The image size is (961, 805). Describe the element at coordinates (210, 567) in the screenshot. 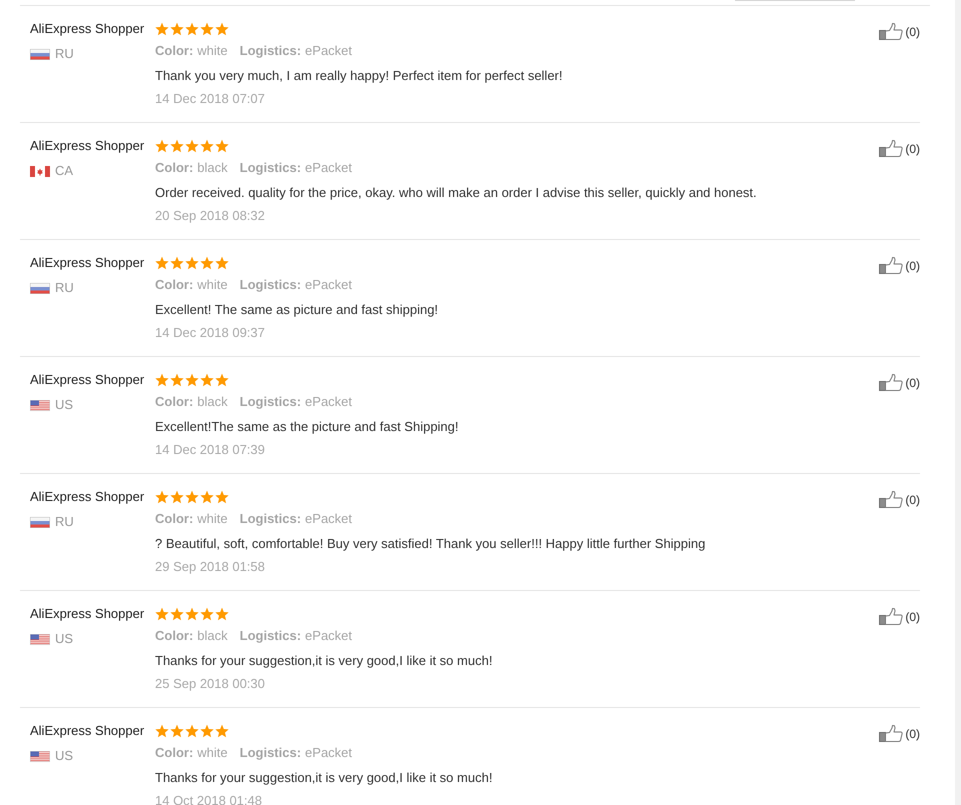

I see `review-date: 29 Sep 2018 01:58` at that location.